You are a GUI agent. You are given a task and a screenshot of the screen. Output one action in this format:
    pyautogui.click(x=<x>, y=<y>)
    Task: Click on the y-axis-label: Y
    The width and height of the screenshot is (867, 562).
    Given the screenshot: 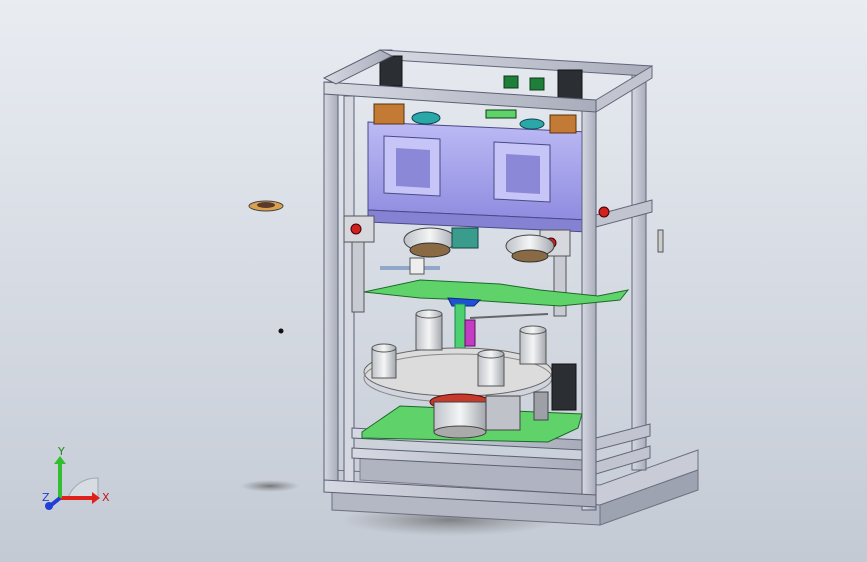 What is the action you would take?
    pyautogui.click(x=61, y=451)
    